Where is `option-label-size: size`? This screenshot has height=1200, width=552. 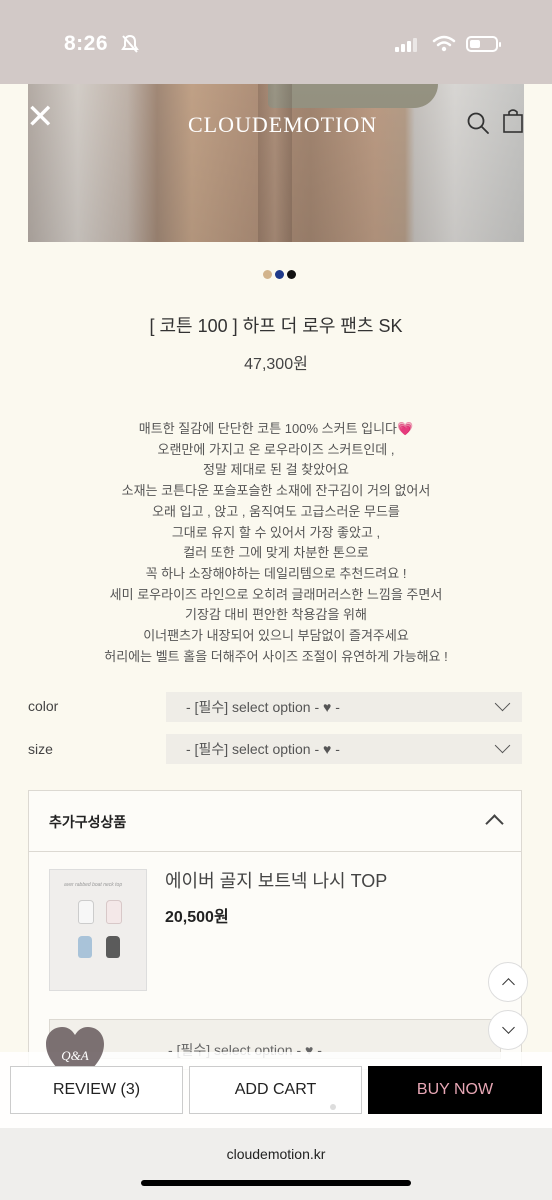 option-label-size: size is located at coordinates (40, 749).